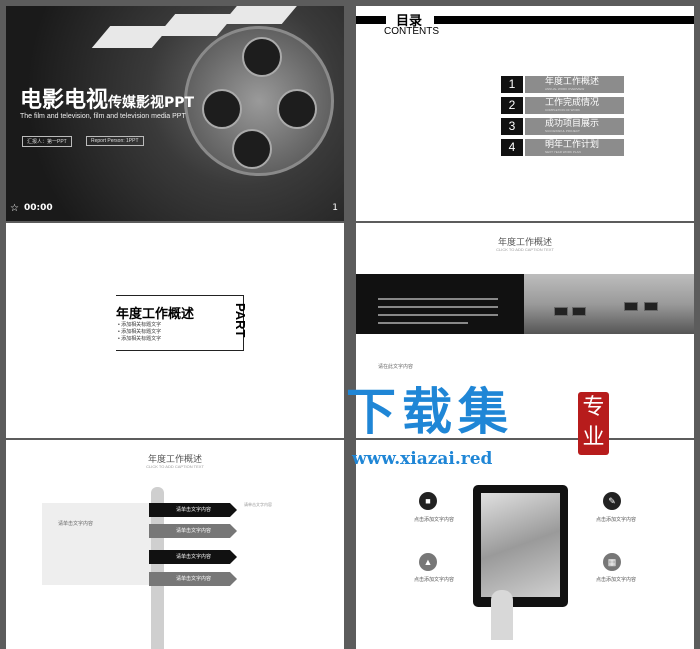  I want to click on toc-subheading: CONTENTS, so click(411, 31).